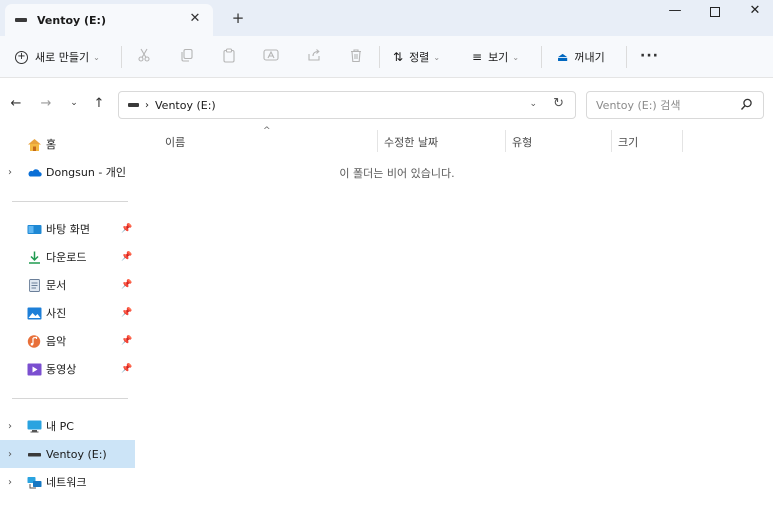 The width and height of the screenshot is (773, 513). I want to click on more-options-button: ···, so click(649, 56).